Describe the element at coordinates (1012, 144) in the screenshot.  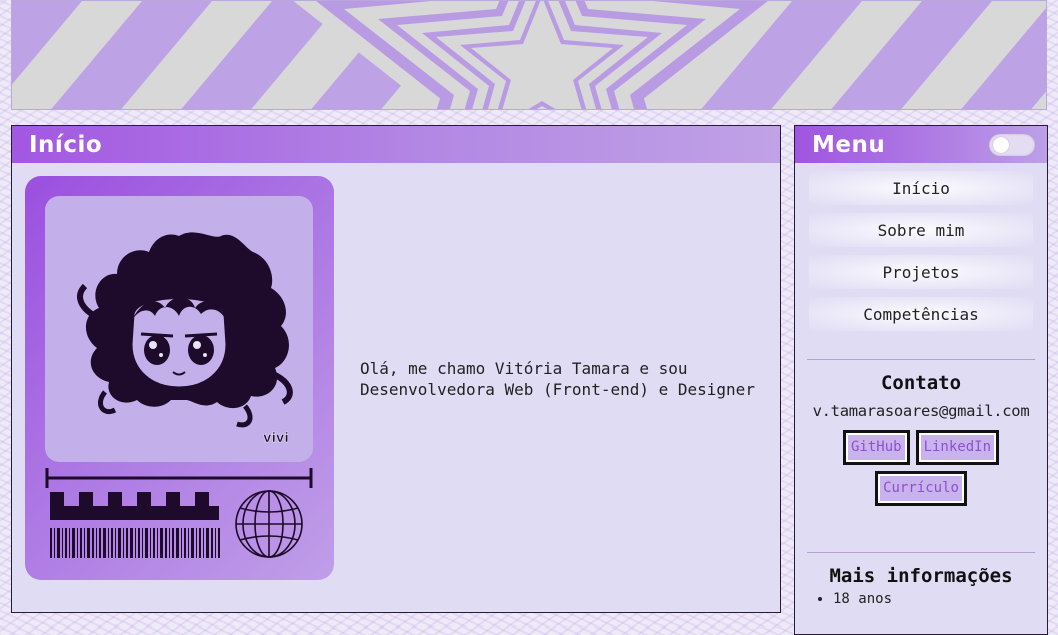
I see `theme-toggle` at that location.